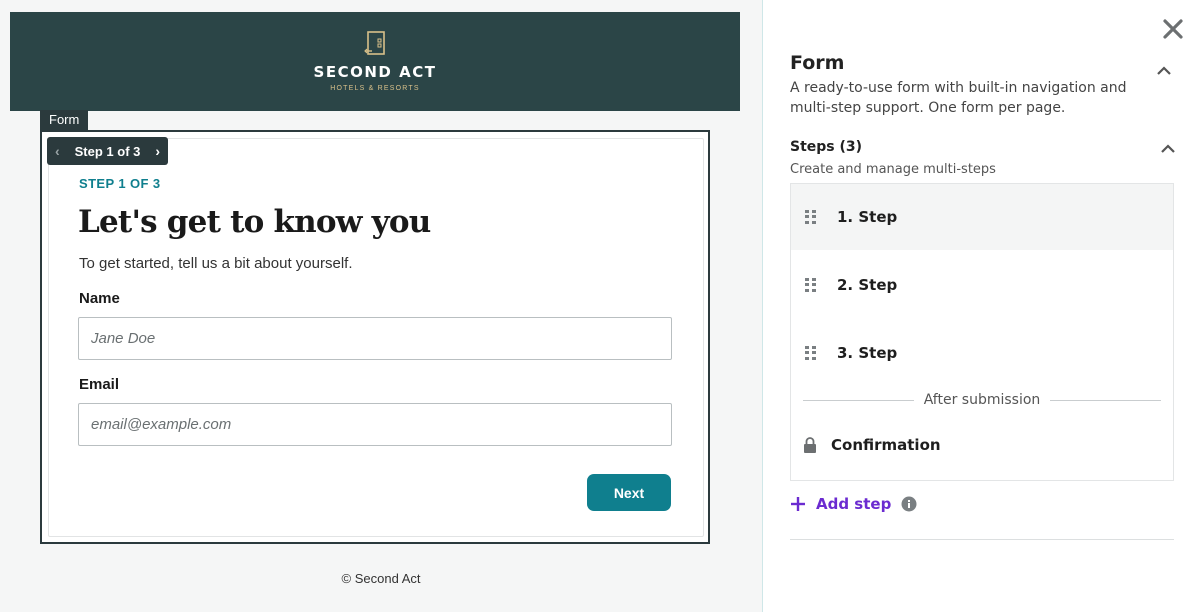 The width and height of the screenshot is (1200, 612). What do you see at coordinates (57, 151) in the screenshot?
I see `chevron-left-icon: ‹` at bounding box center [57, 151].